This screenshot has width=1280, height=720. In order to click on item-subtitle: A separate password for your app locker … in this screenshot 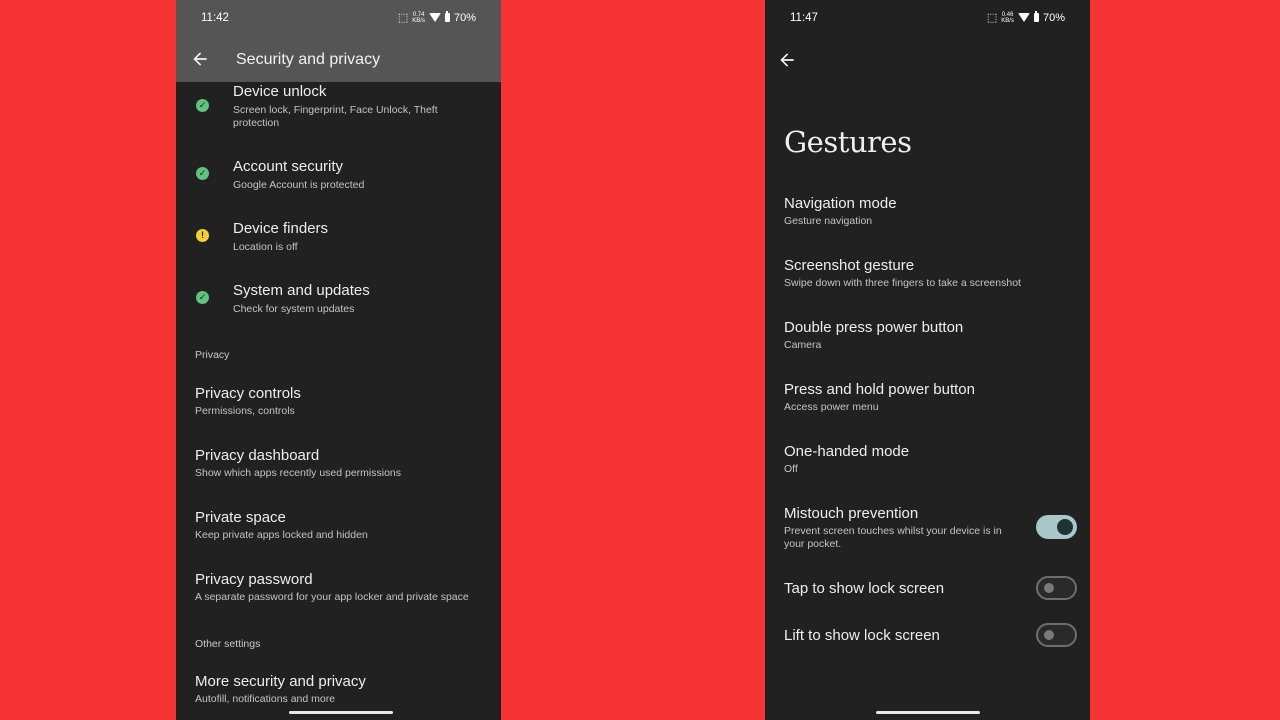, I will do `click(332, 597)`.